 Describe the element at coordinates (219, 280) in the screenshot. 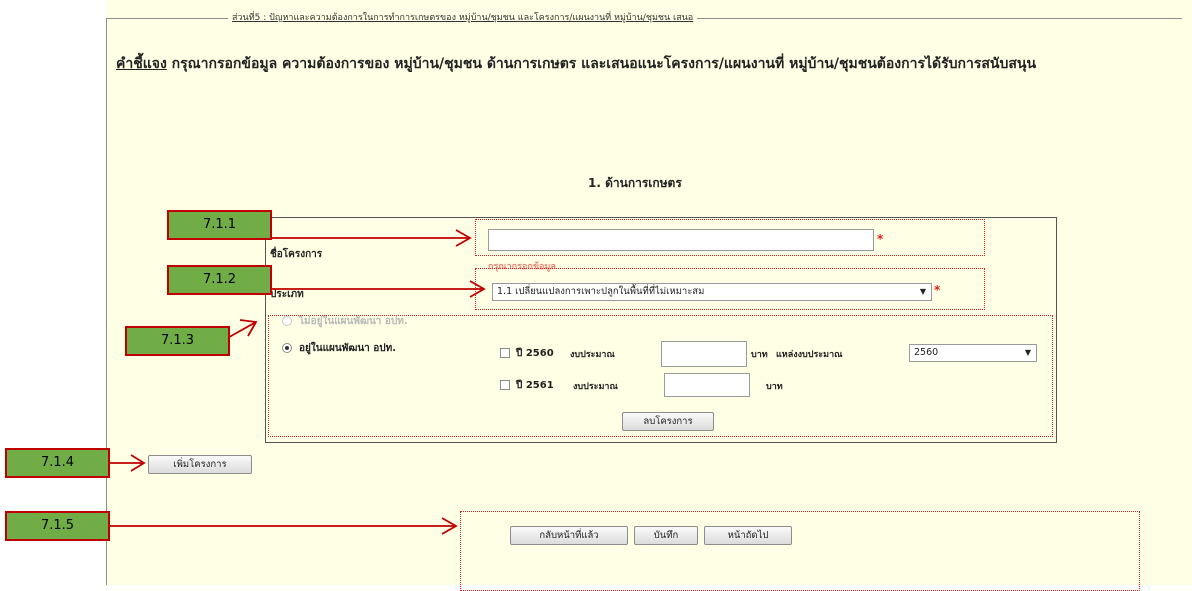

I see `callout-7-1-2: 7.1.2` at that location.